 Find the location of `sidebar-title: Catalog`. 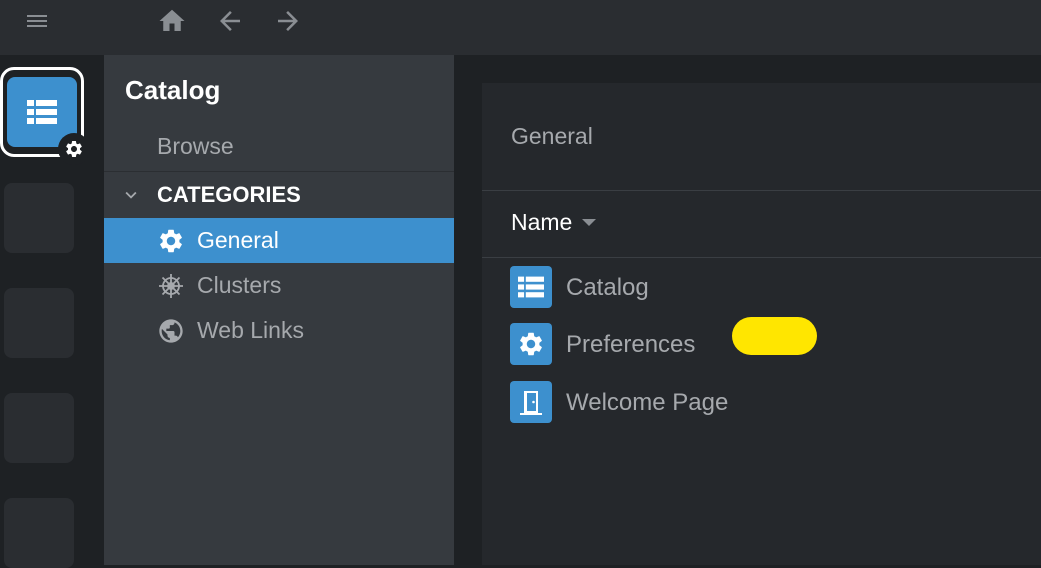

sidebar-title: Catalog is located at coordinates (173, 90).